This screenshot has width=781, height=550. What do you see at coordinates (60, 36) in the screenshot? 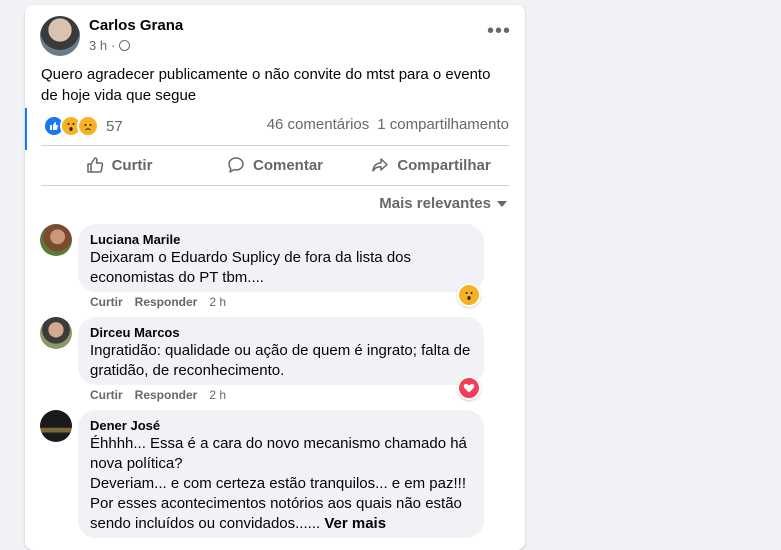
I see `author-avatar` at bounding box center [60, 36].